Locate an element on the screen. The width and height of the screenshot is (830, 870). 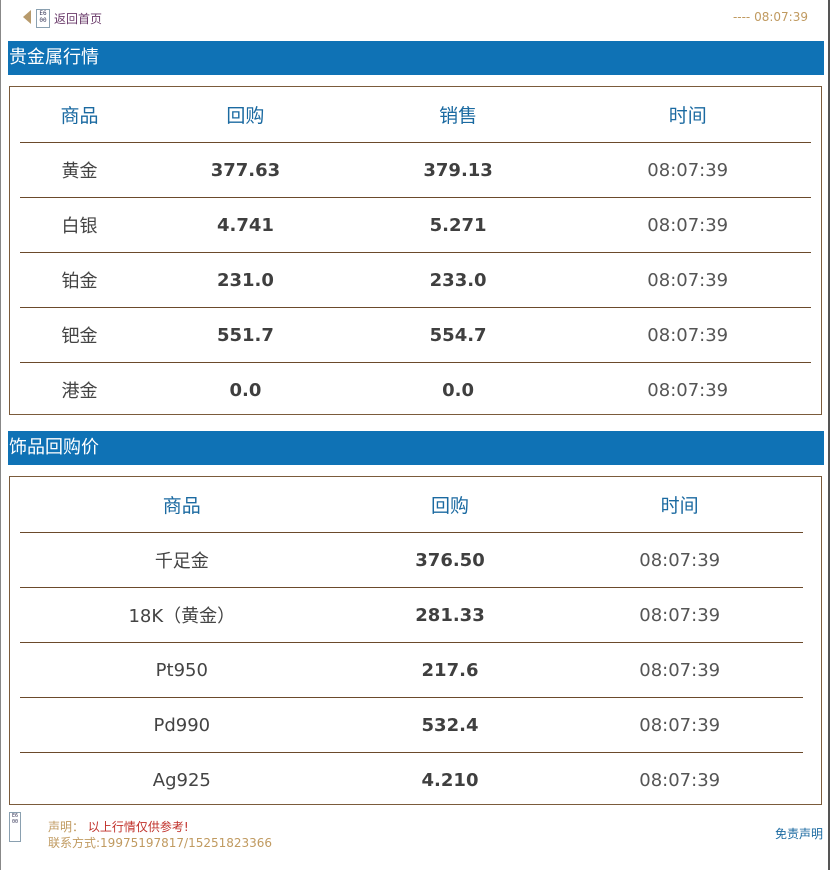
buyback-price: 377.63 is located at coordinates (245, 170).